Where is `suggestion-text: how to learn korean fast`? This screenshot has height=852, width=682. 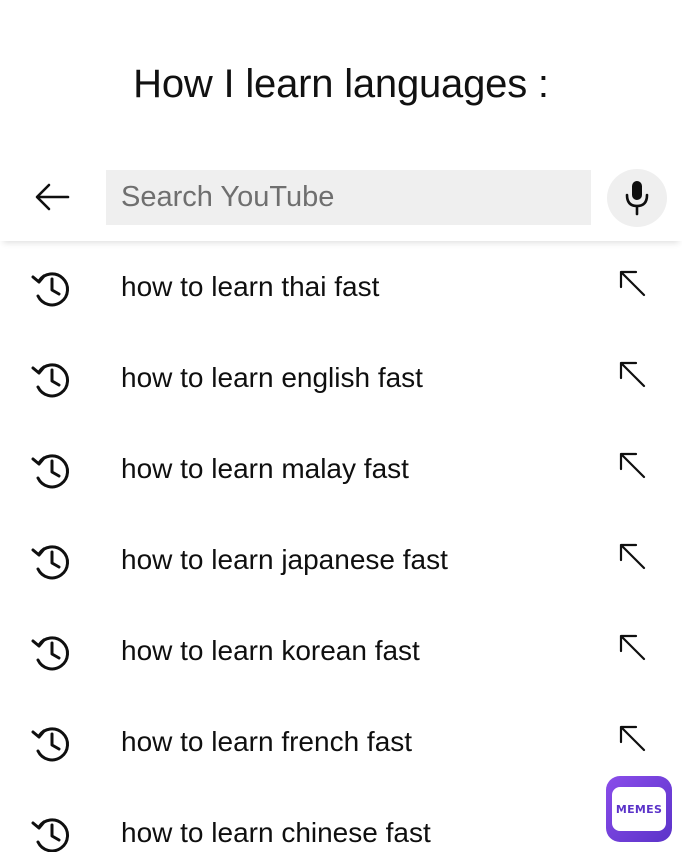 suggestion-text: how to learn korean fast is located at coordinates (270, 650).